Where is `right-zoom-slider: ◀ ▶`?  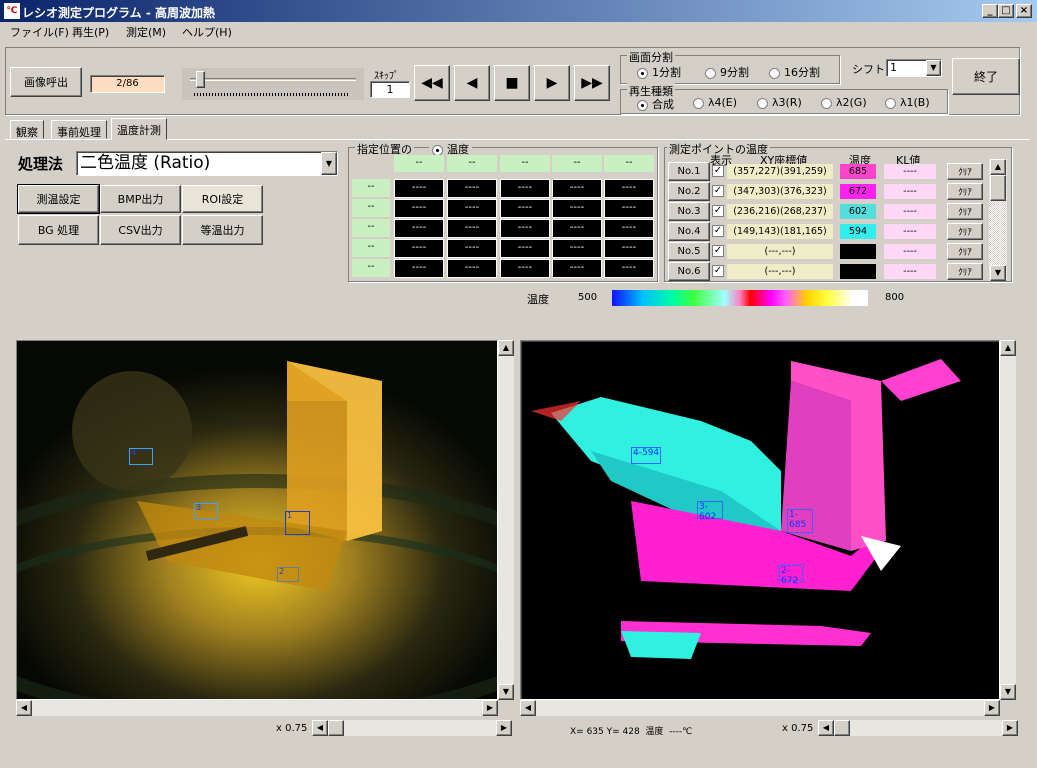 right-zoom-slider: ◀ ▶ is located at coordinates (918, 728).